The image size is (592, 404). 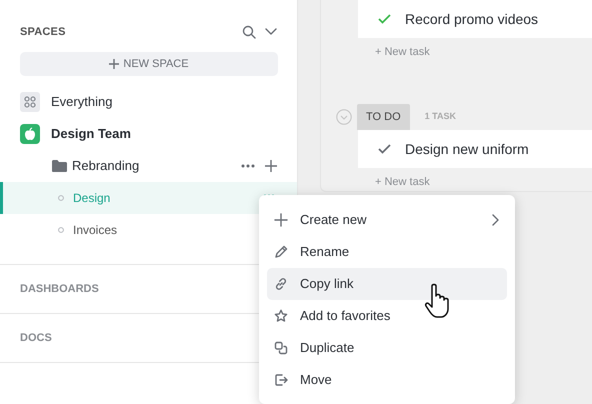 What do you see at coordinates (149, 64) in the screenshot?
I see `new-space-button: NEW SPACE` at bounding box center [149, 64].